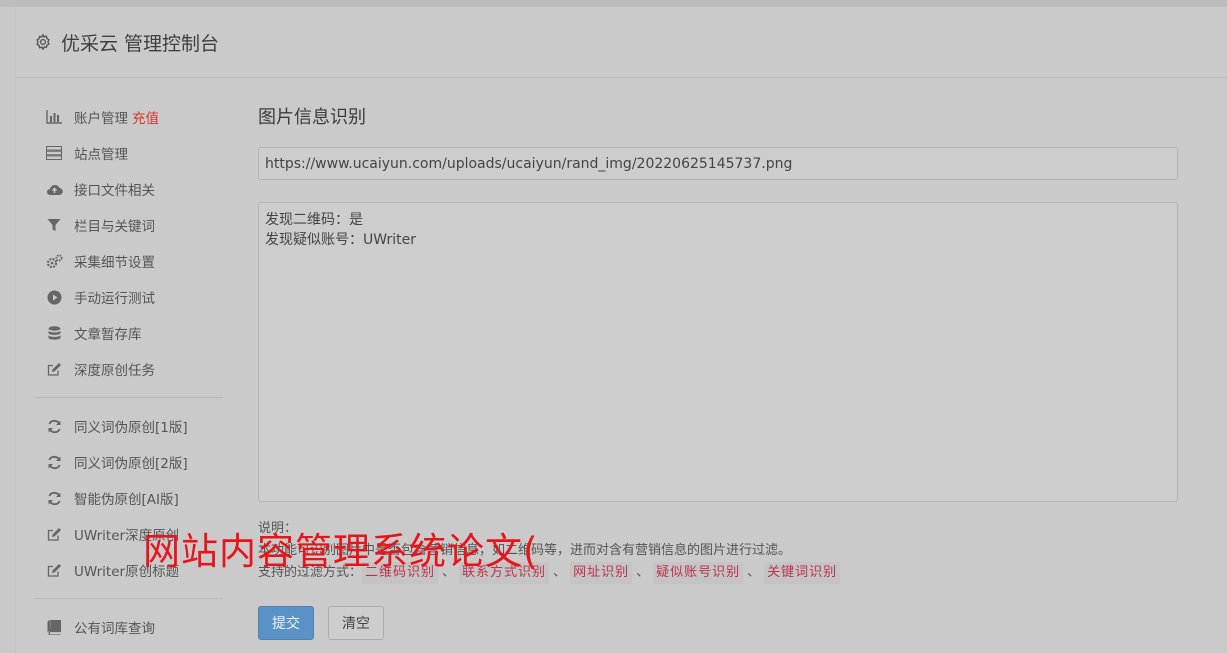  I want to click on sidebar-item-manual-run: 手动运行测试, so click(128, 297).